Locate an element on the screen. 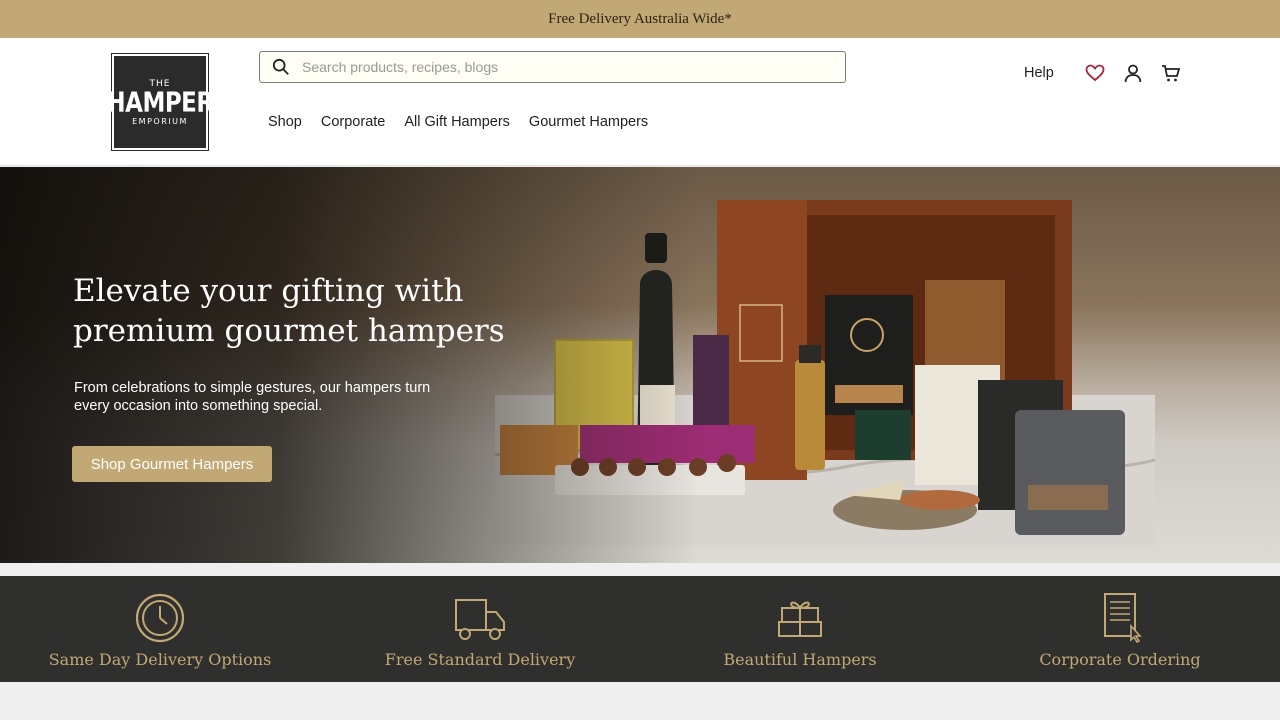  heart-icon is located at coordinates (1095, 73).